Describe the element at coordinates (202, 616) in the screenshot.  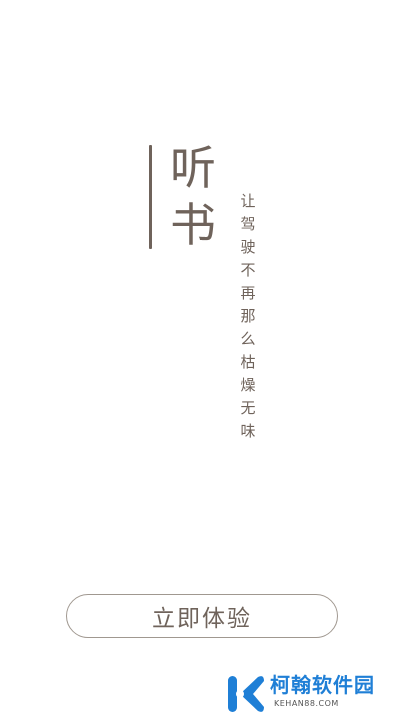
I see `try-now-button: 立即体验` at that location.